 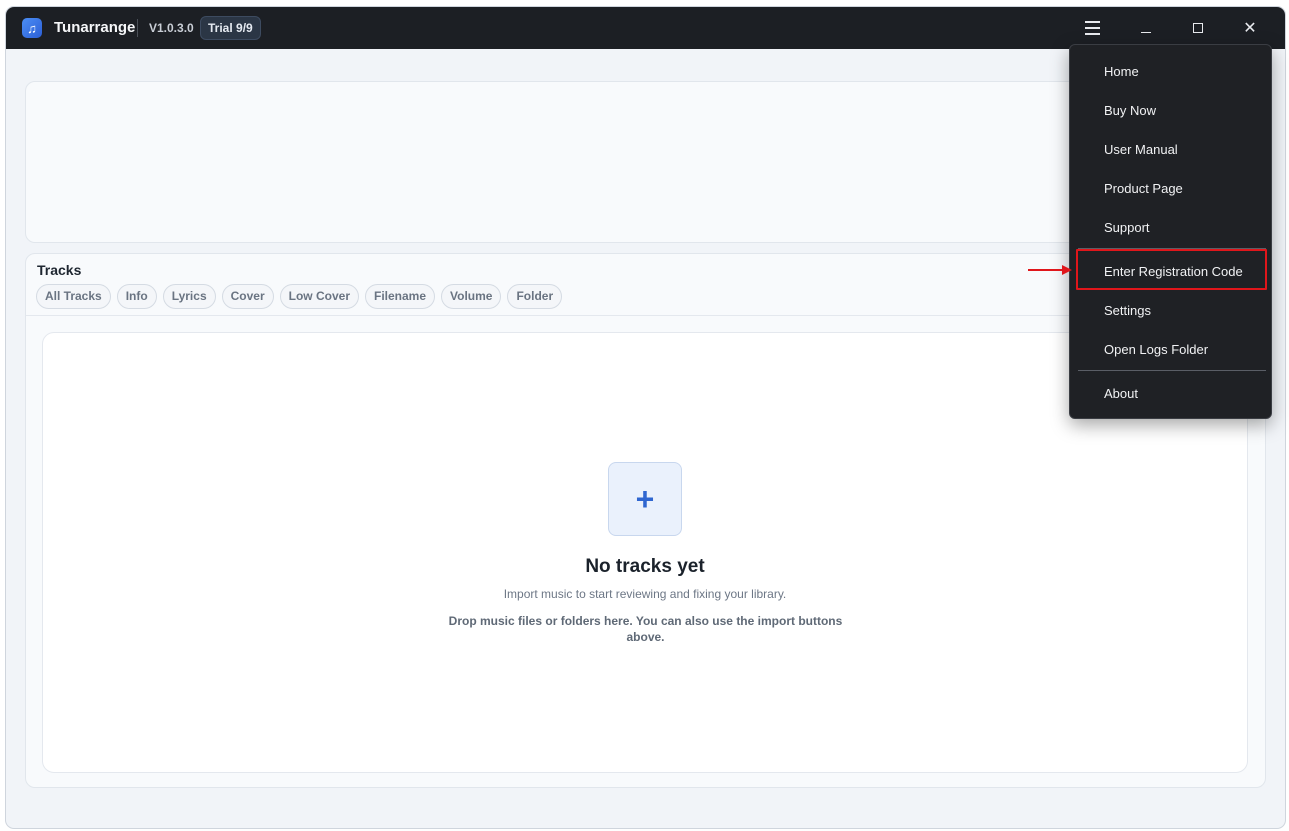 I want to click on menu-item-about: About, so click(x=1170, y=394).